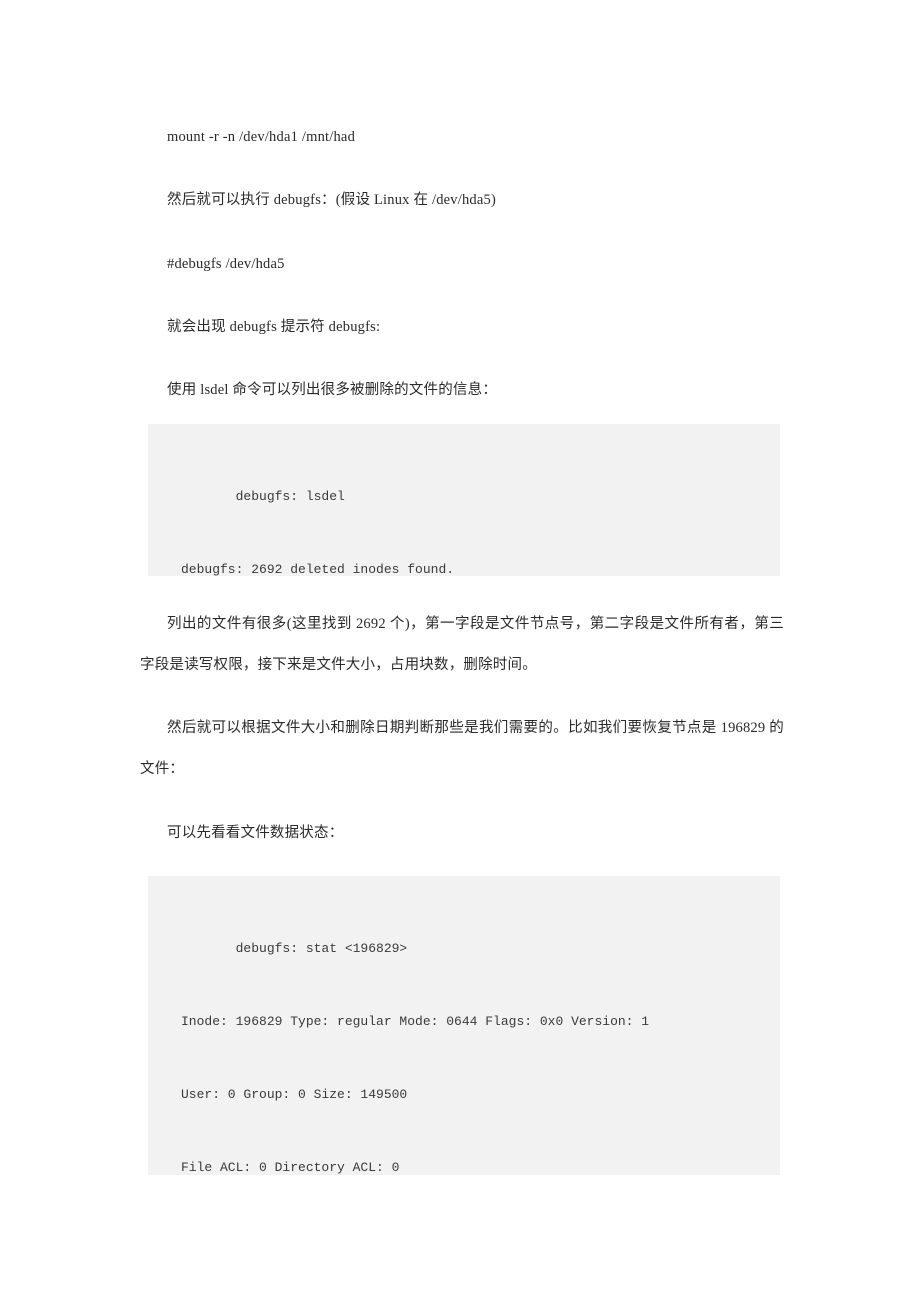 The height and width of the screenshot is (1302, 920). Describe the element at coordinates (226, 264) in the screenshot. I see `paragraph-debugfs-invoke: #debugfs /dev/hda5` at that location.